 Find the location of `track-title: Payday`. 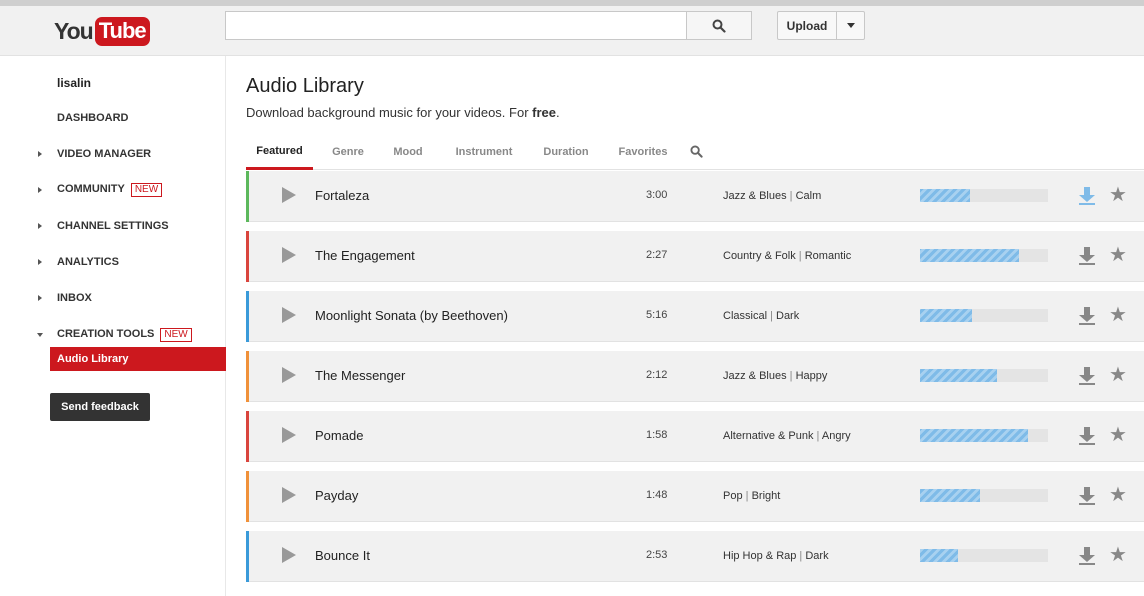

track-title: Payday is located at coordinates (337, 495).